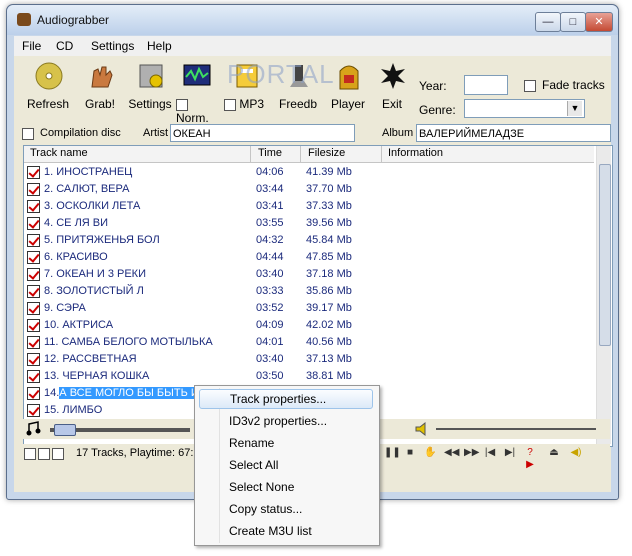 This screenshot has width=632, height=556. What do you see at coordinates (530, 458) in the screenshot?
I see `random-play-icon: ?▶` at bounding box center [530, 458].